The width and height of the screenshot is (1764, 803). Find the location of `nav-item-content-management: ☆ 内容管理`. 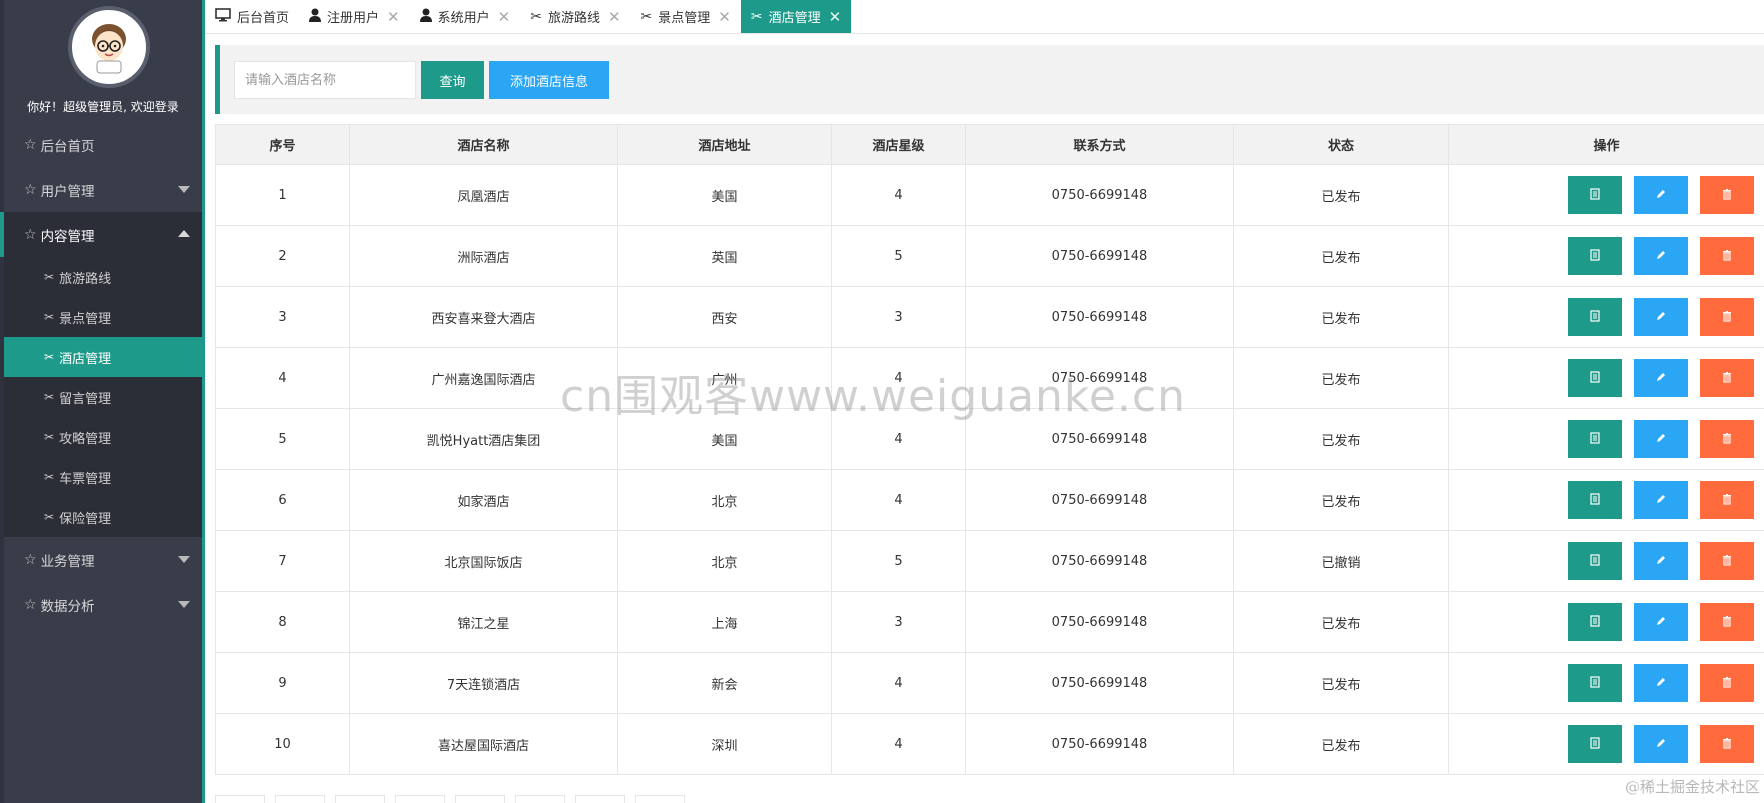

nav-item-content-management: ☆ 内容管理 is located at coordinates (101, 234).